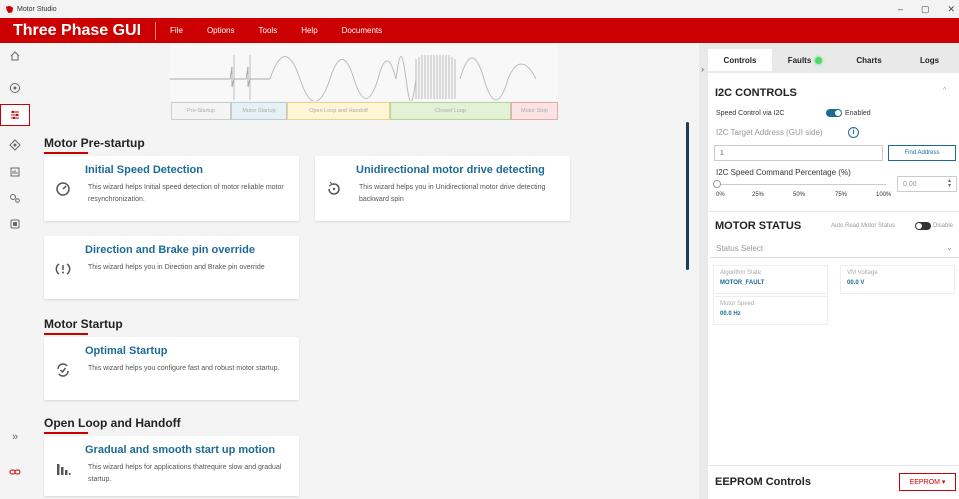  What do you see at coordinates (741, 273) in the screenshot?
I see `tile-label: Algorithm State` at bounding box center [741, 273].